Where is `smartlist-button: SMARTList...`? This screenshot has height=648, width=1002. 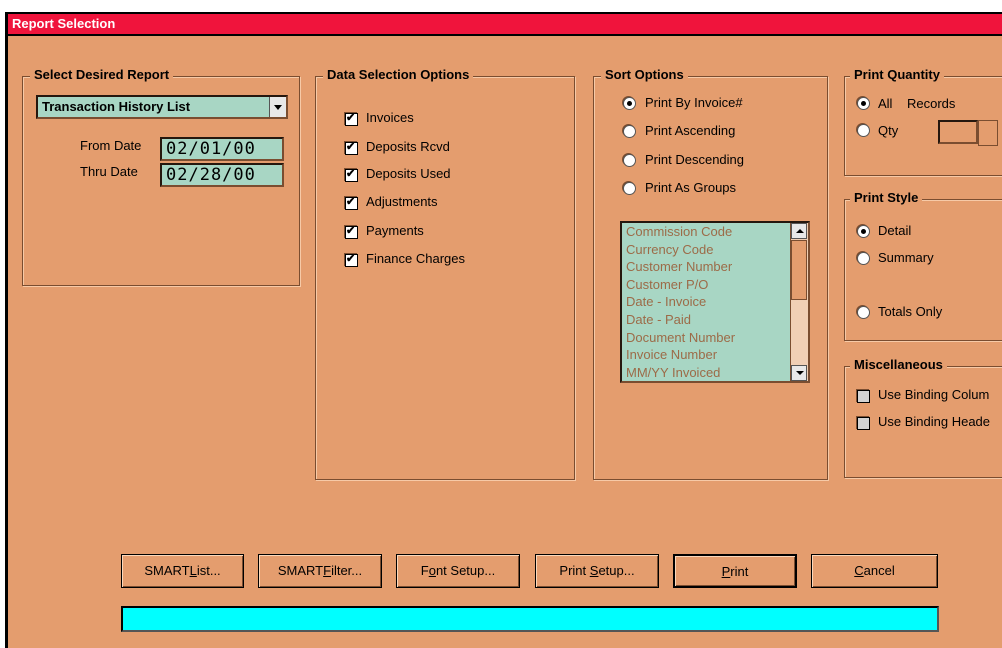
smartlist-button: SMARTList... is located at coordinates (182, 571).